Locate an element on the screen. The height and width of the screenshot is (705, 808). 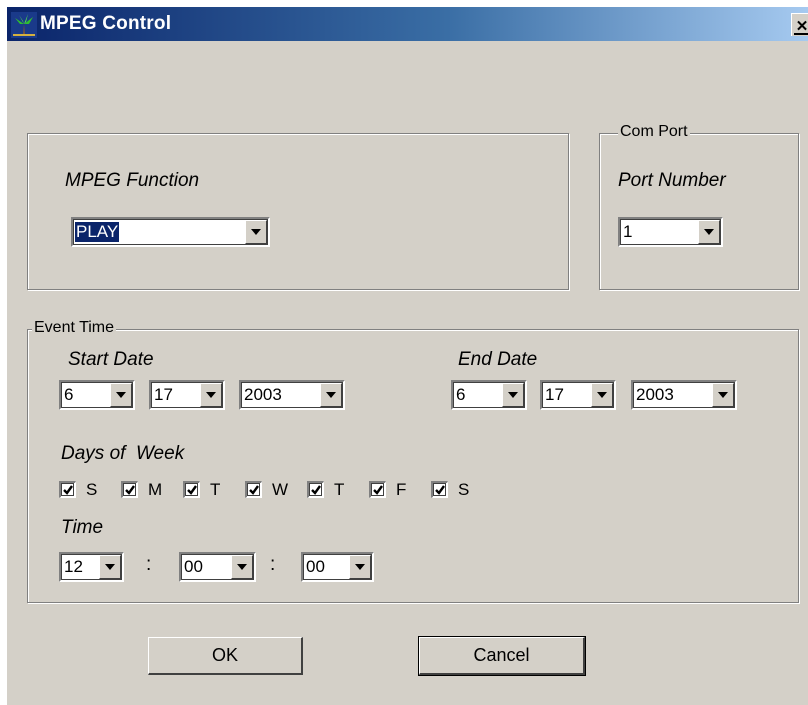
end-month-select: 6 is located at coordinates (489, 395).